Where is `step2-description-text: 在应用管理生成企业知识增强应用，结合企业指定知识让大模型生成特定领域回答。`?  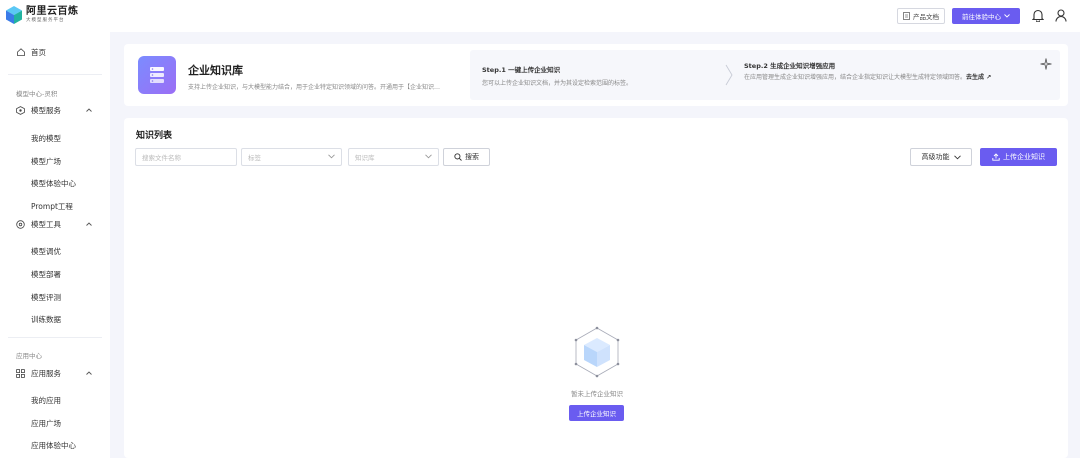 step2-description-text: 在应用管理生成企业知识增强应用，结合企业指定知识让大模型生成特定领域回答。 is located at coordinates (855, 77).